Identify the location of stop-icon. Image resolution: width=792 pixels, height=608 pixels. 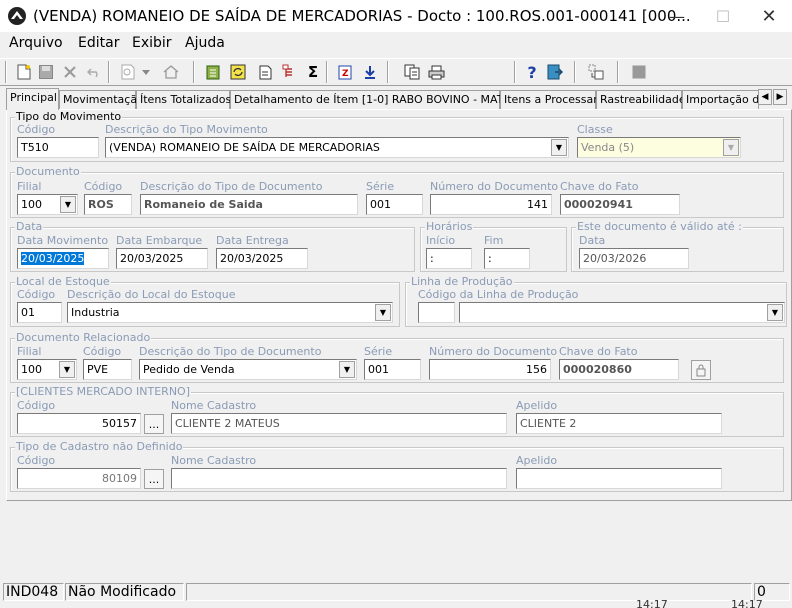
(639, 72).